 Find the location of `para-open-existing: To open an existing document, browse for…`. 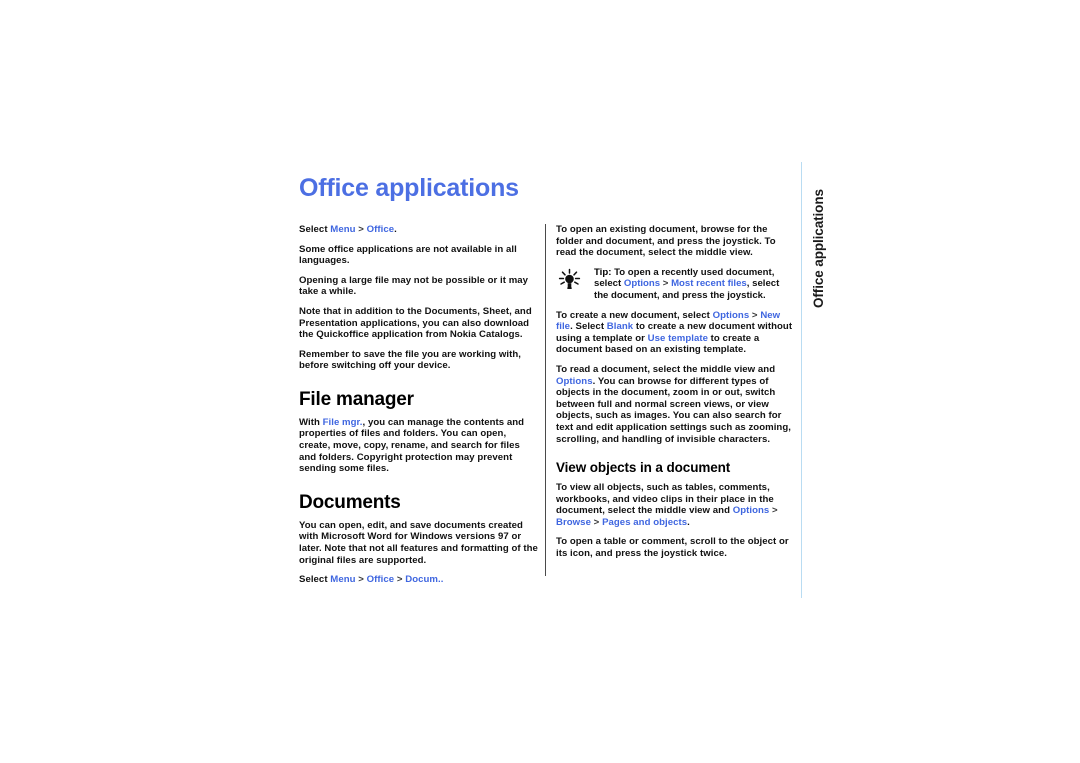

para-open-existing: To open an existing document, browse for… is located at coordinates (666, 241).